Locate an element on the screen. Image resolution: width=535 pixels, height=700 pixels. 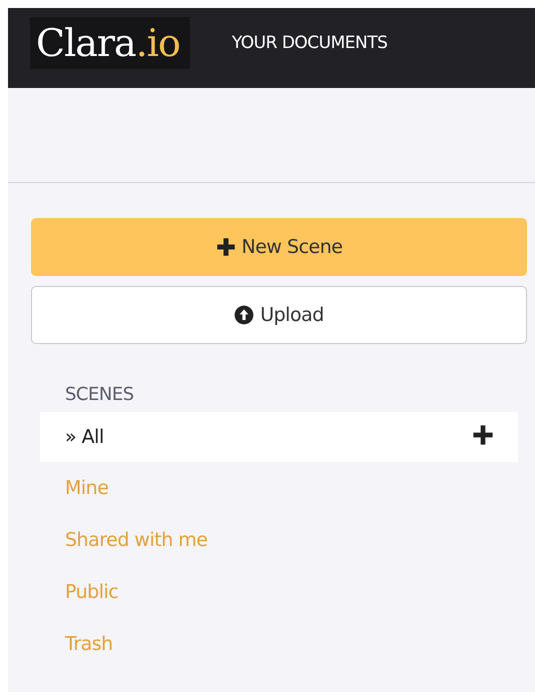
add-icon is located at coordinates (483, 435).